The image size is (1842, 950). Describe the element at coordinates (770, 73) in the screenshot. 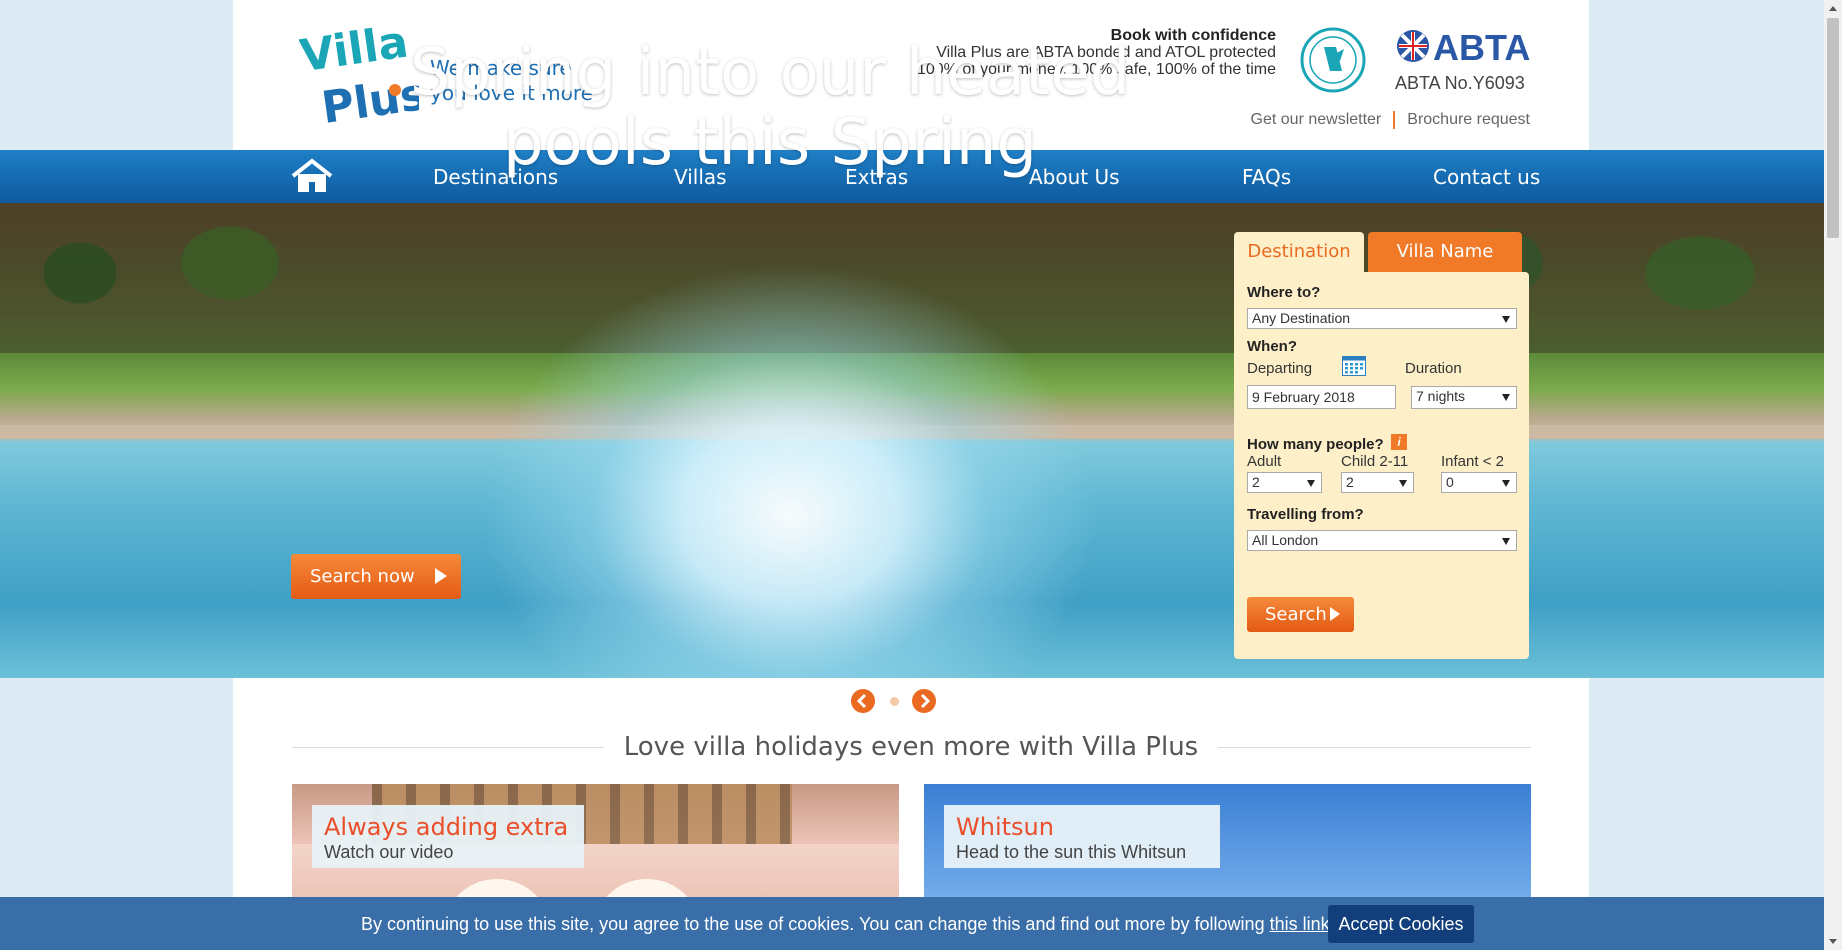

I see `hero-title-line1: Spring into our heated` at that location.